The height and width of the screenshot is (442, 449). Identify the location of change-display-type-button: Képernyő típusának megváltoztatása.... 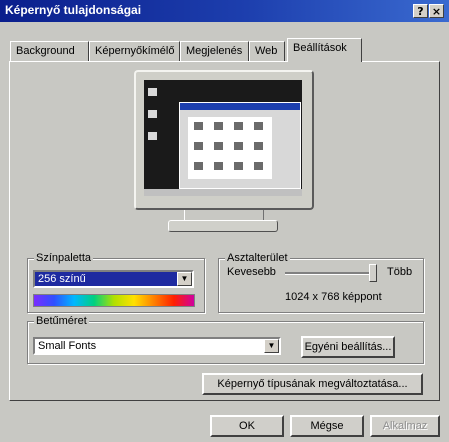
(312, 384).